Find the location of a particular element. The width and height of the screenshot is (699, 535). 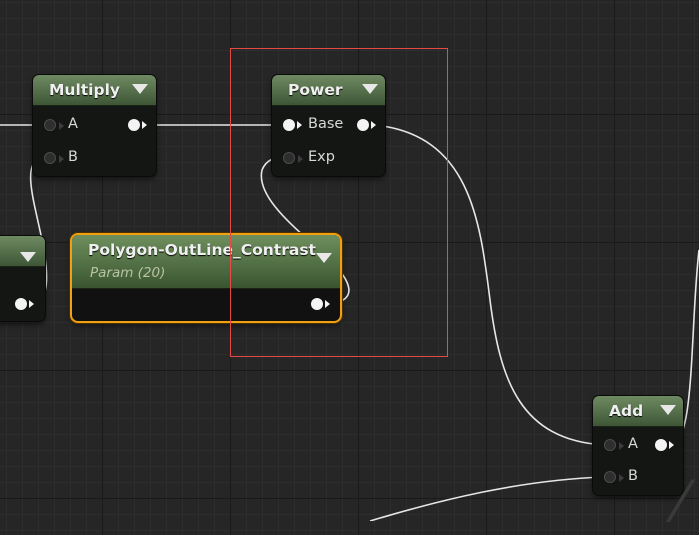

add-node-title: Add is located at coordinates (626, 411).